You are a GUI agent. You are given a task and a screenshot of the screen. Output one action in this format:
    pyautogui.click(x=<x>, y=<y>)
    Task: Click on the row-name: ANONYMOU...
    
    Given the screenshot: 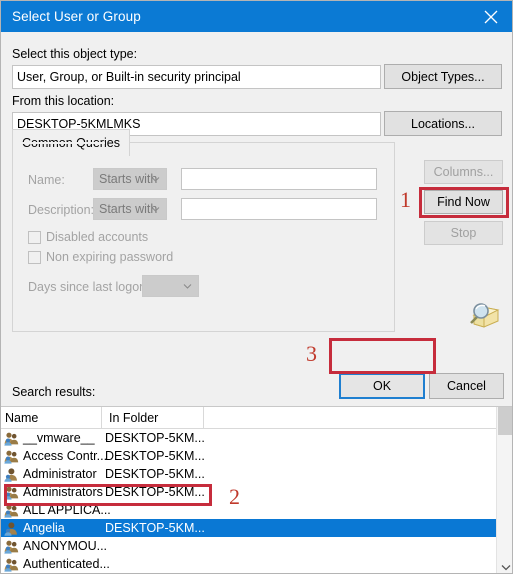 What is the action you would take?
    pyautogui.click(x=65, y=546)
    